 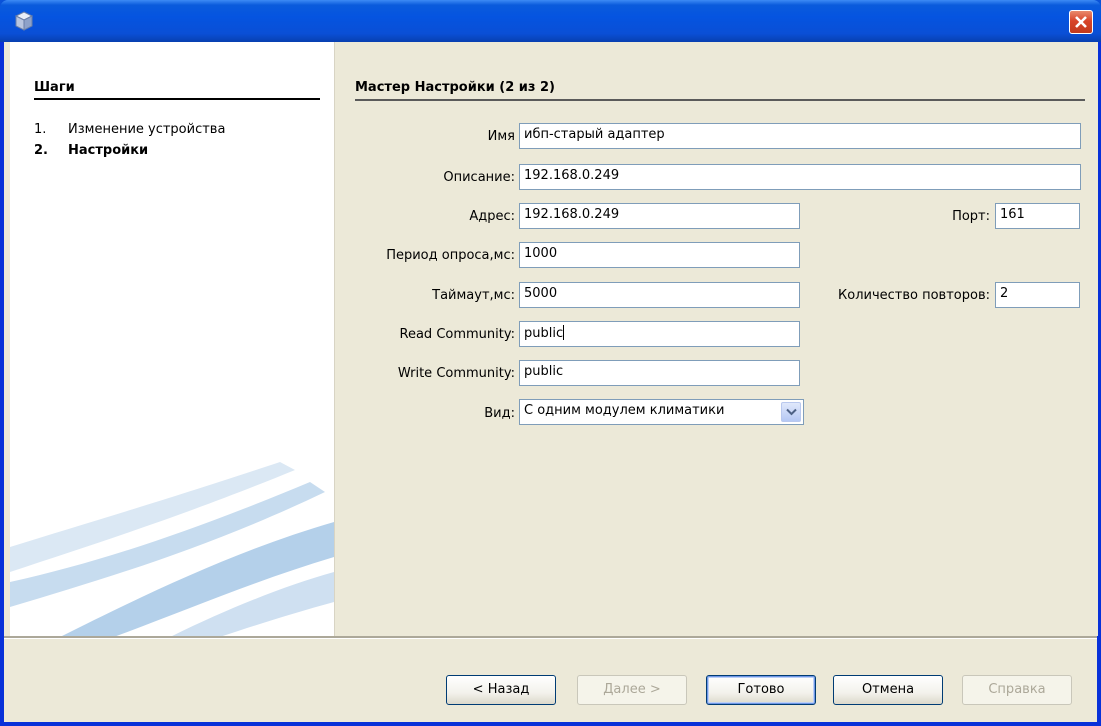 What do you see at coordinates (473, 295) in the screenshot?
I see `timeout-label: Таймаут,мс:` at bounding box center [473, 295].